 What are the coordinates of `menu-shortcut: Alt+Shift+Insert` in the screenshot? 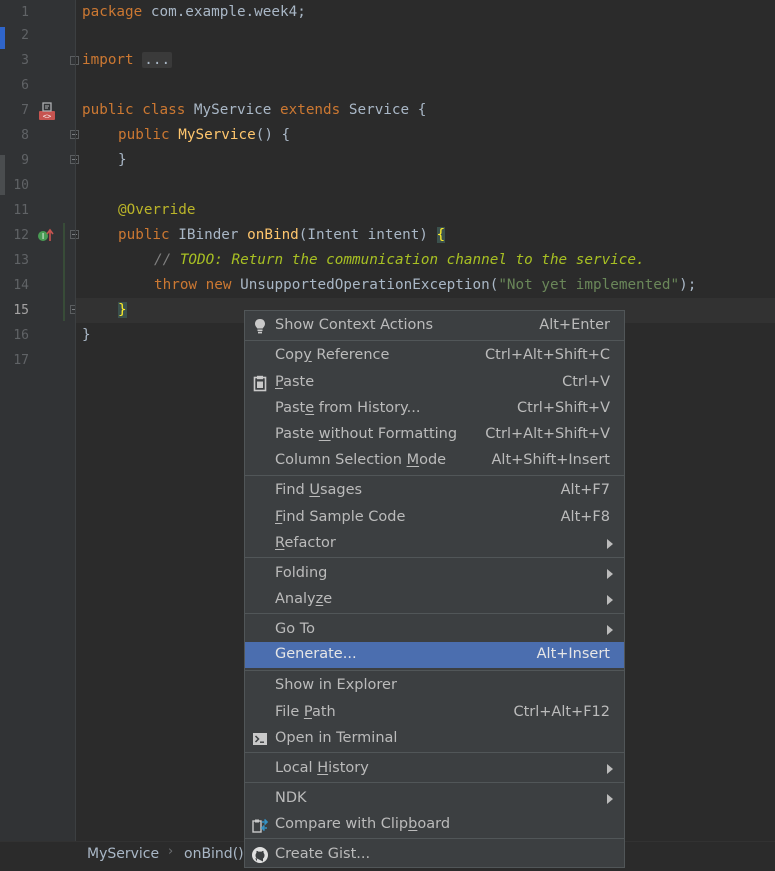 It's located at (550, 460).